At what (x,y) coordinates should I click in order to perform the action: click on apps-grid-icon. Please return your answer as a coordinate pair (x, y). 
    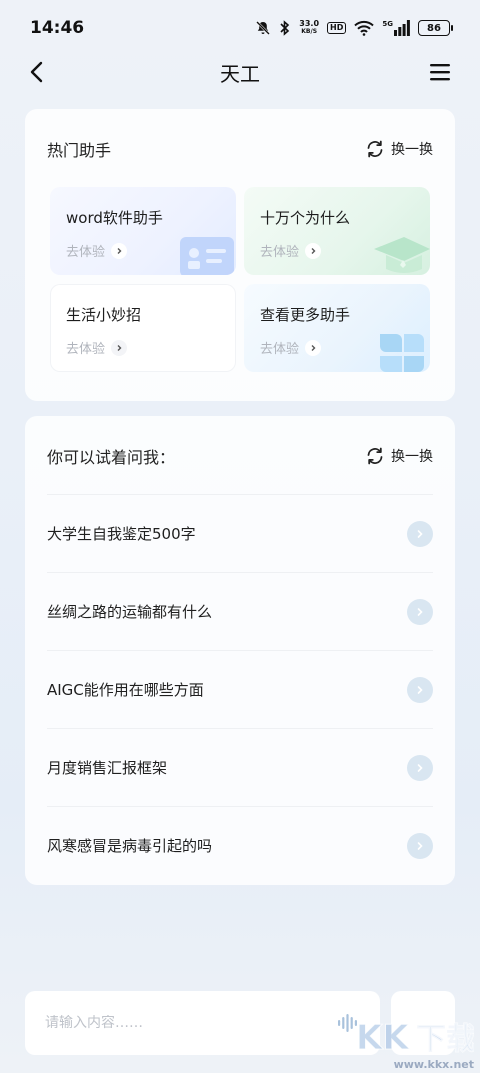
    Looking at the image, I should click on (402, 353).